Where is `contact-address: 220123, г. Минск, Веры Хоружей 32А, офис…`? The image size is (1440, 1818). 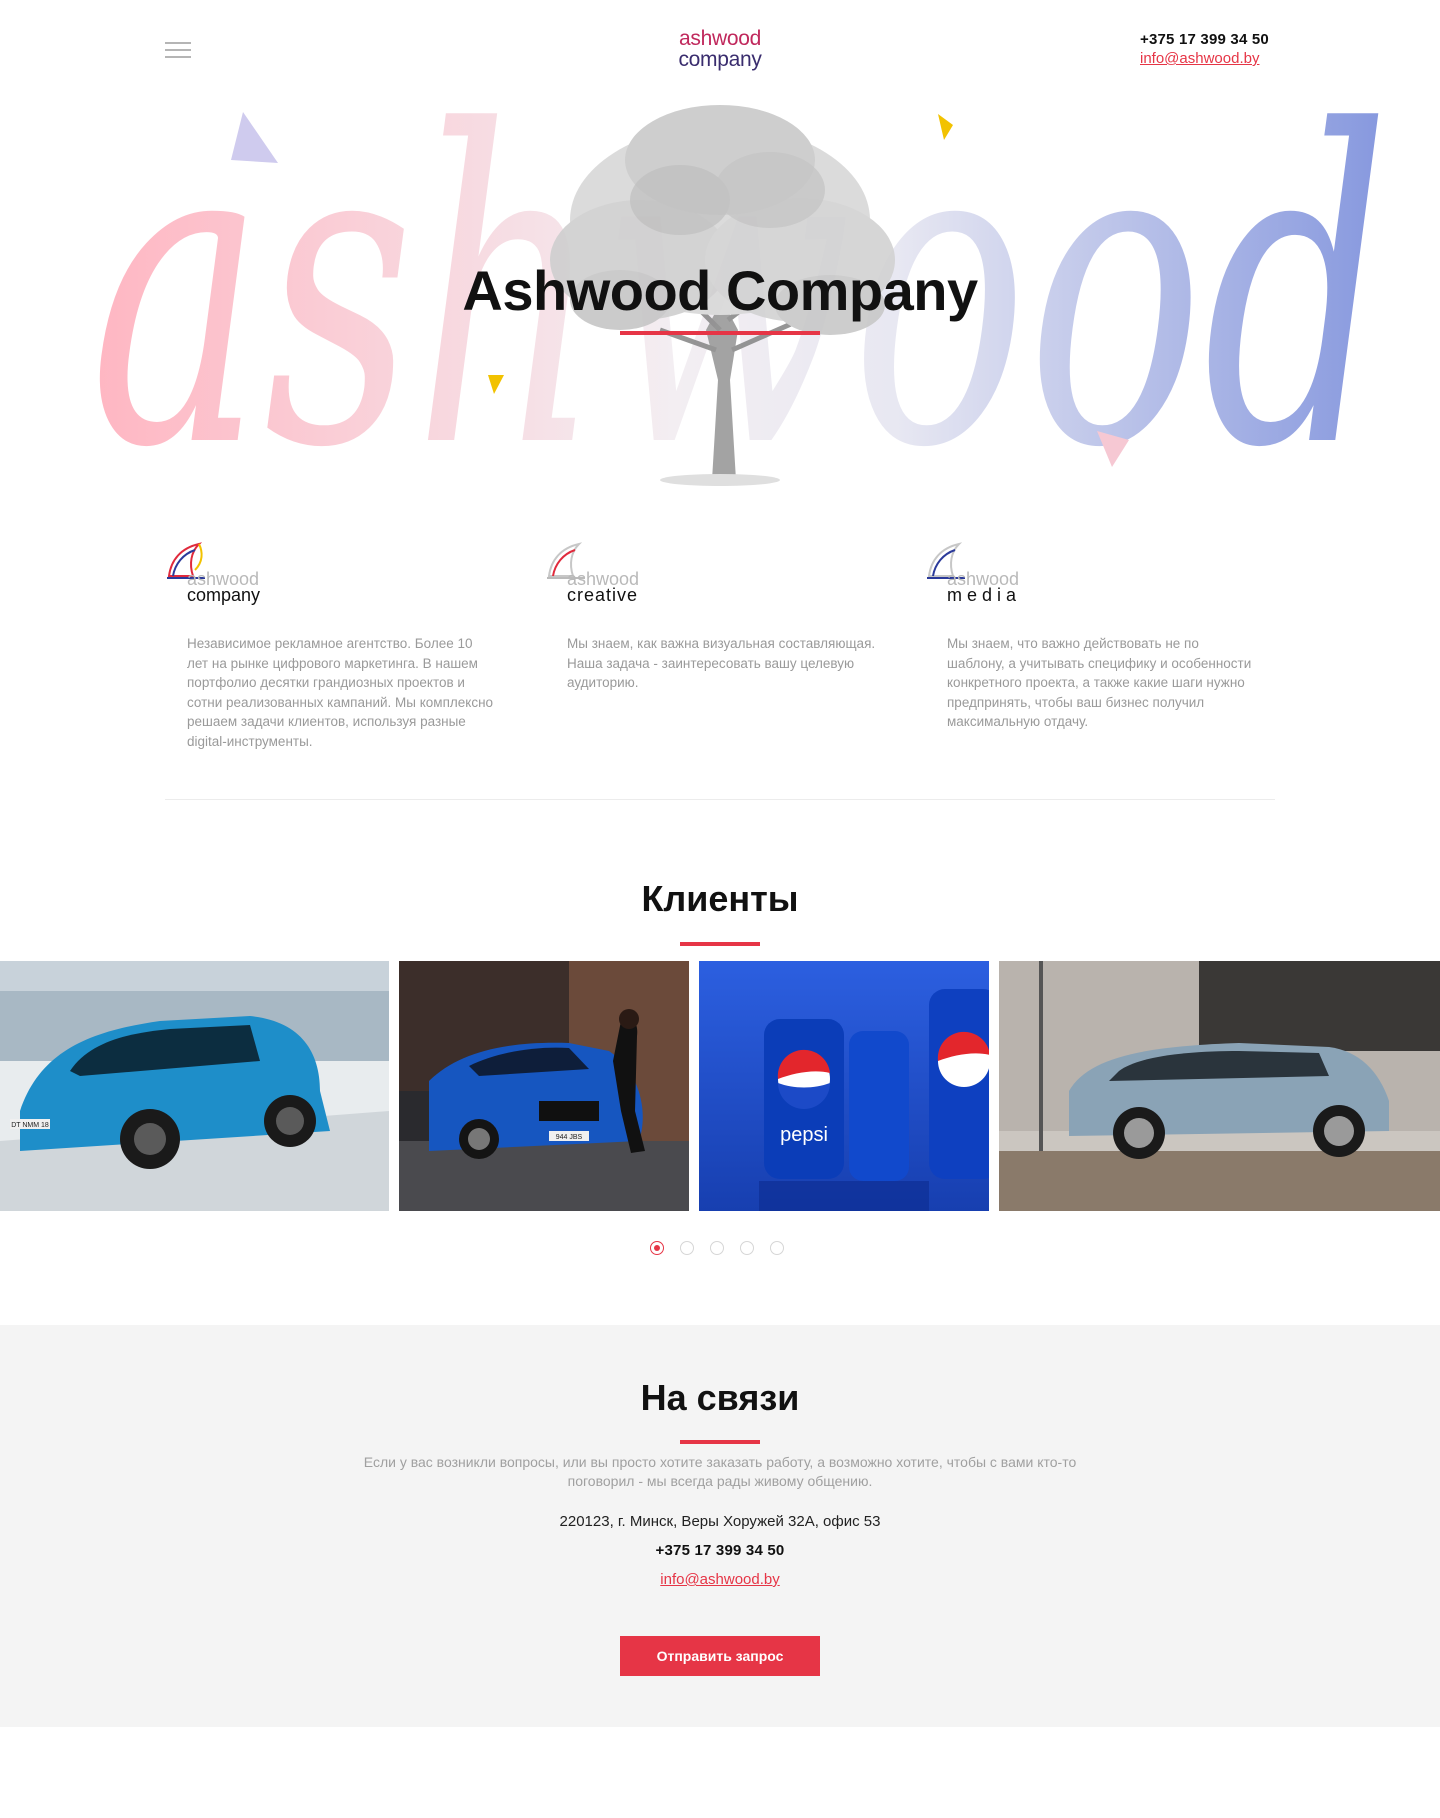 contact-address: 220123, г. Минск, Веры Хоружей 32А, офис… is located at coordinates (720, 1521).